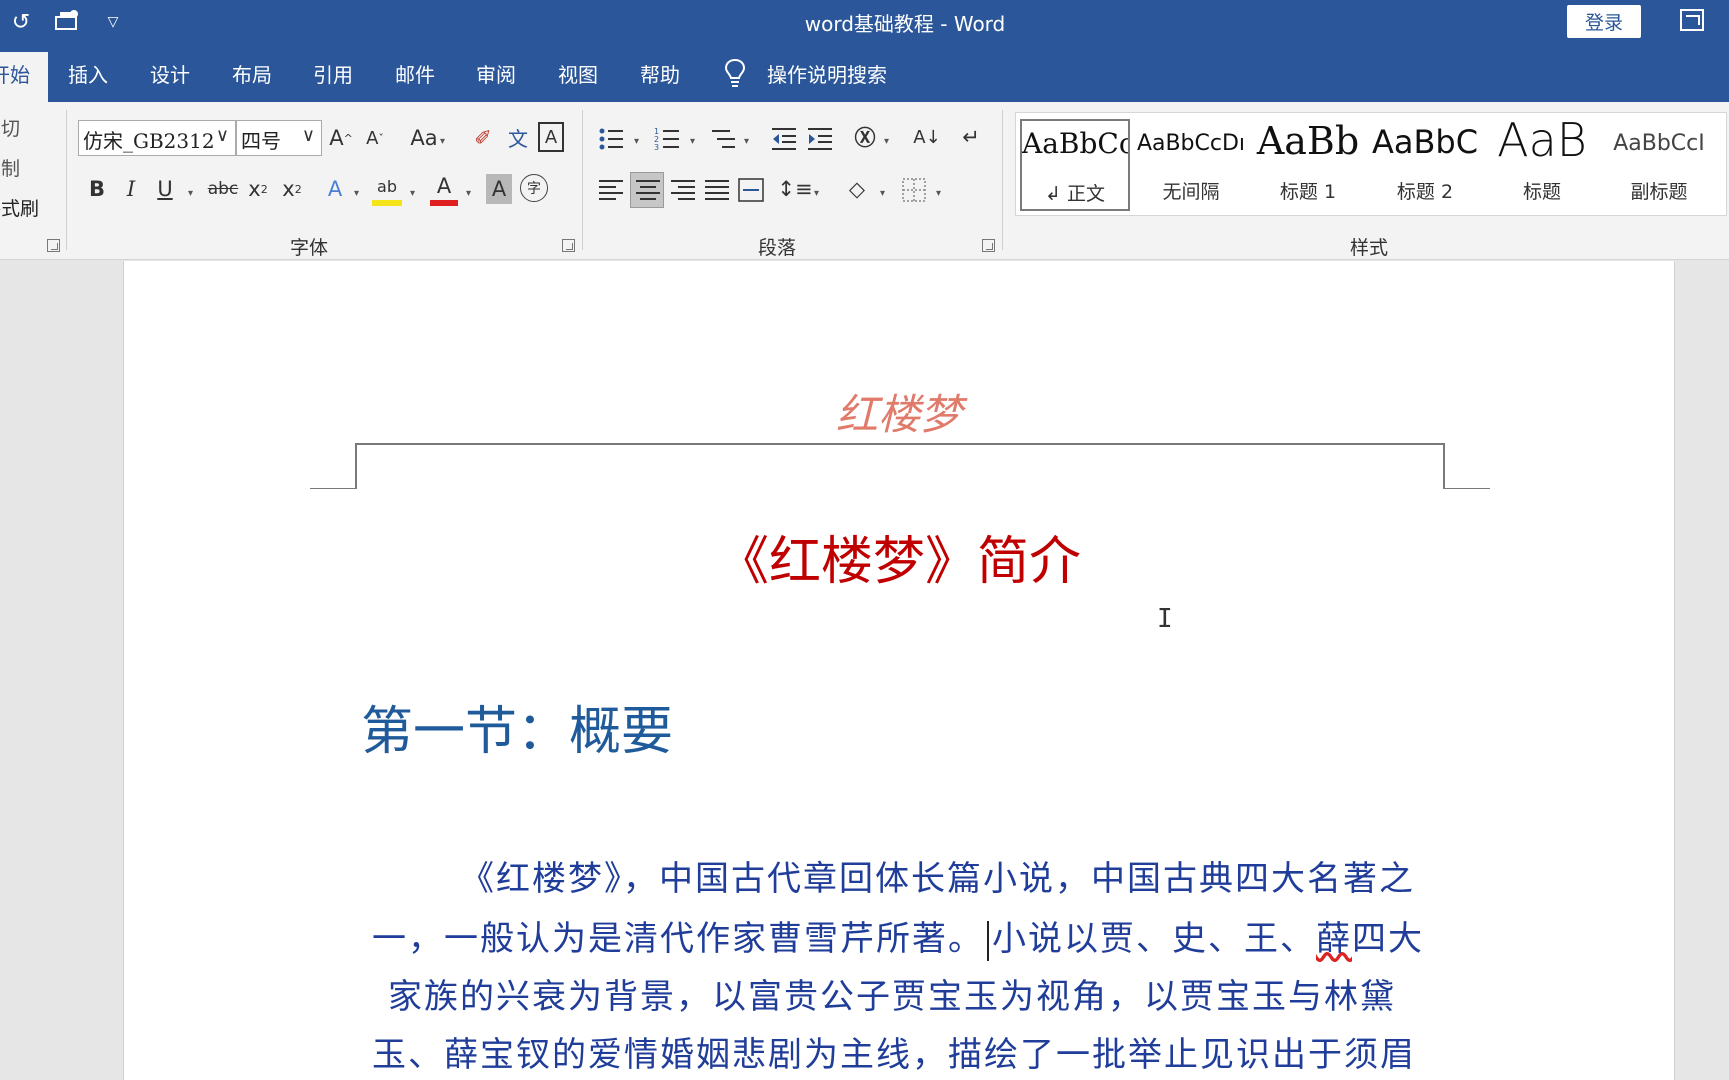  I want to click on paragraph-line: 家族的兴衰为背景，以富贵公子贾宝玉为视角，以贾宝玉与林黛, so click(892, 993).